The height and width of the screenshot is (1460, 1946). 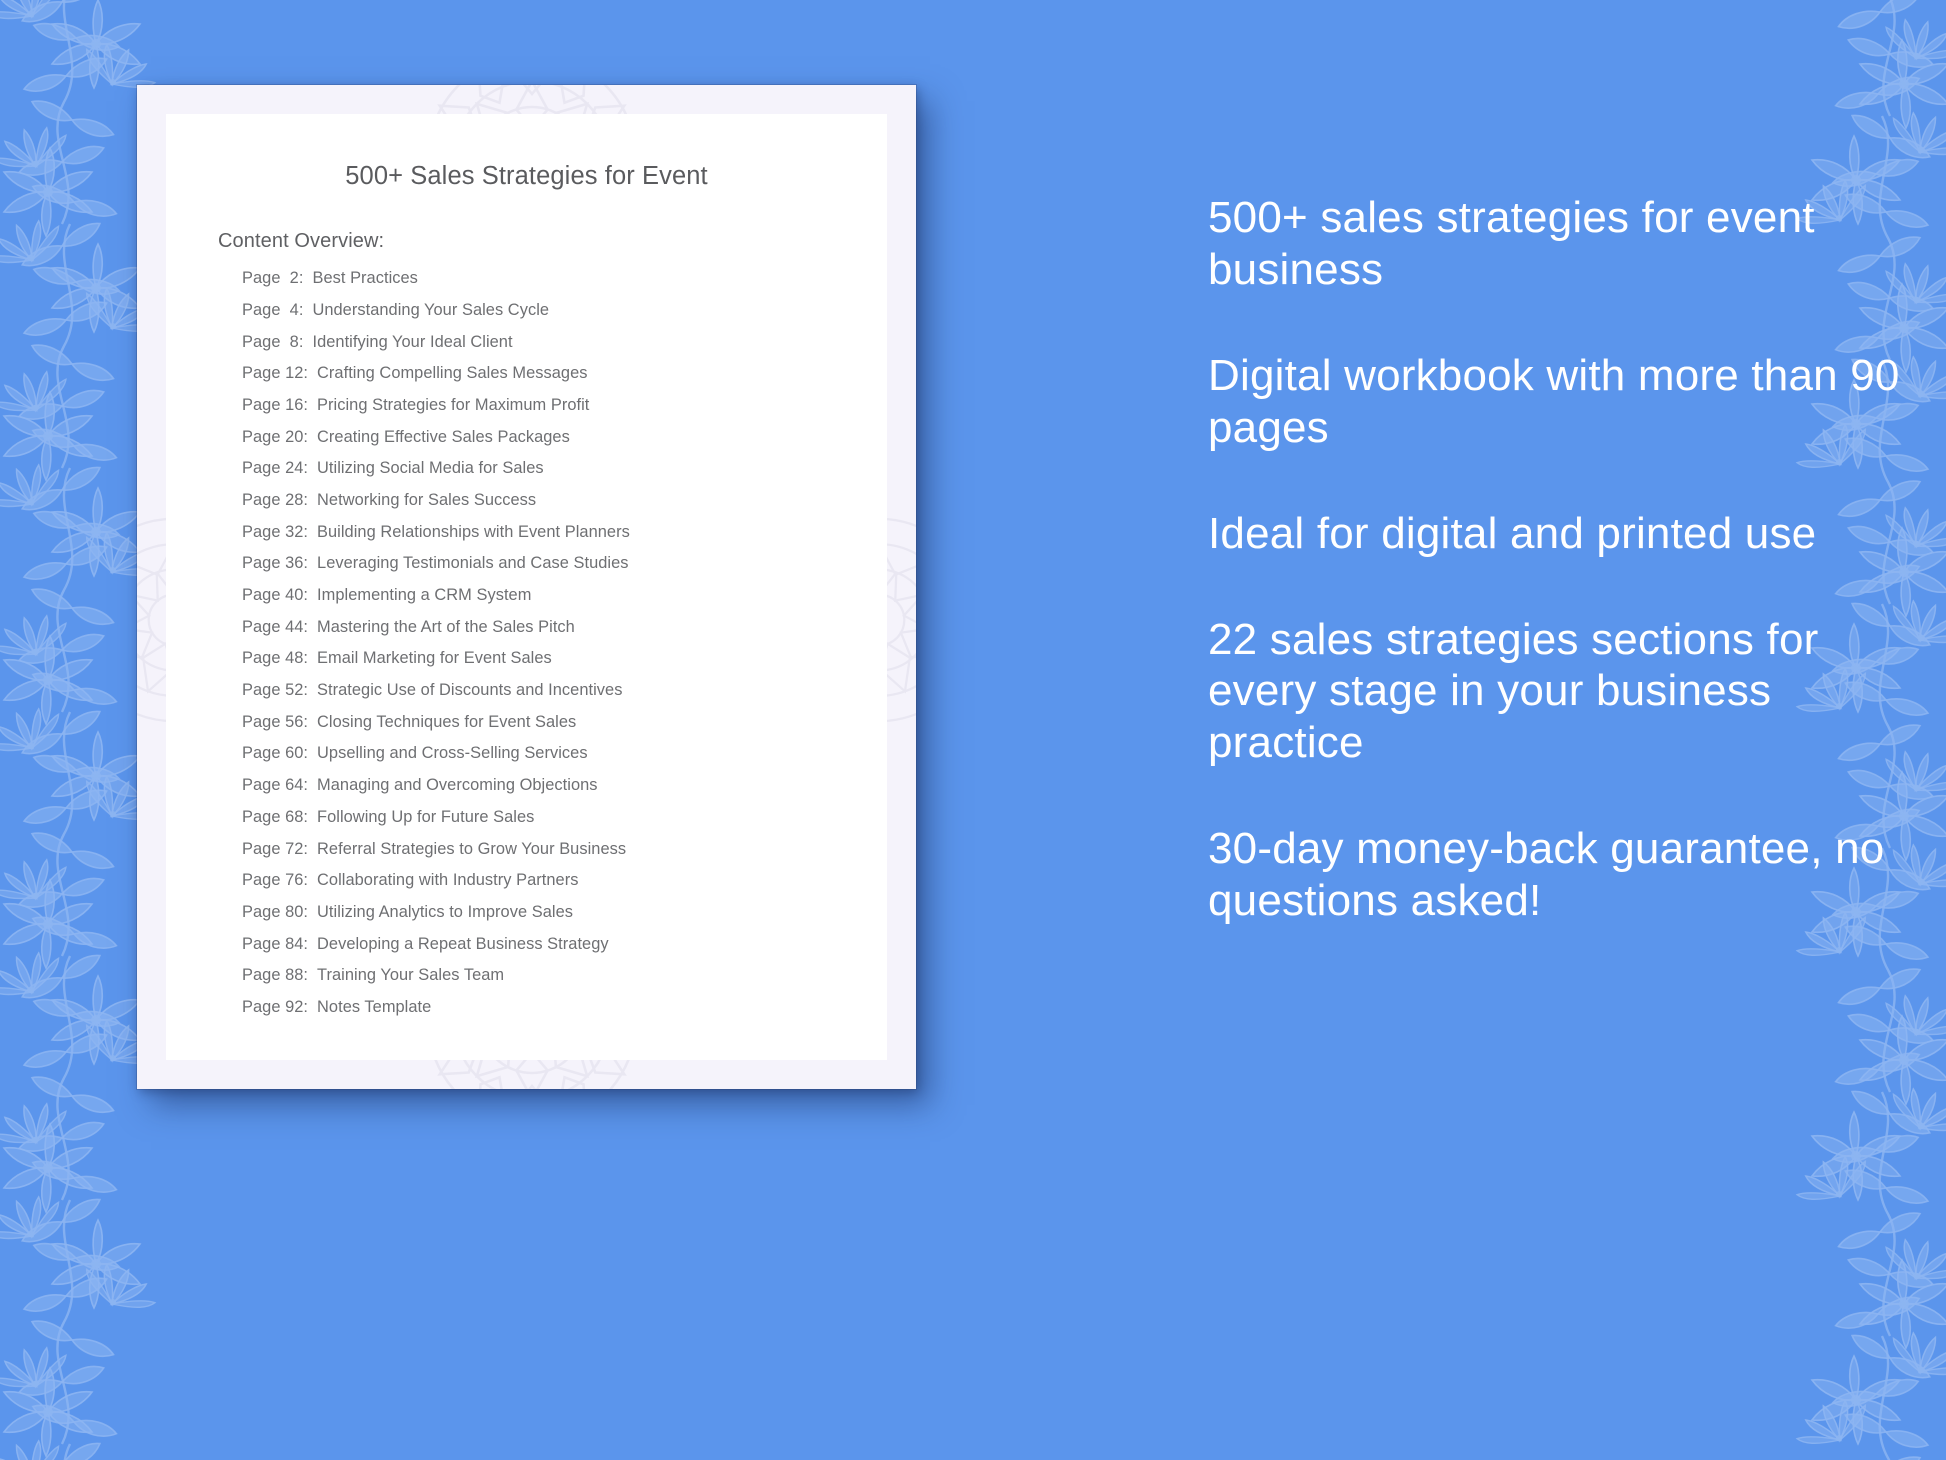 What do you see at coordinates (452, 753) in the screenshot?
I see `toc-entry-title: Upselling and Cross-Selling Services` at bounding box center [452, 753].